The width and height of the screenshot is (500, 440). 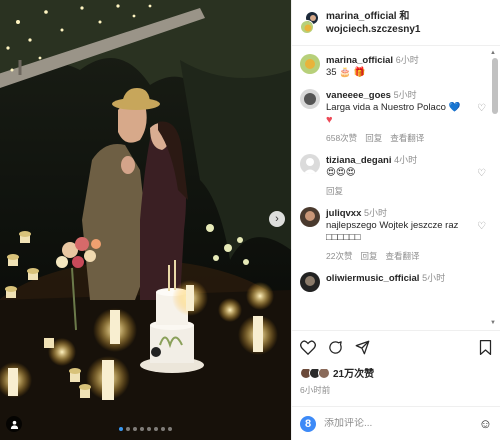 What do you see at coordinates (373, 23) in the screenshot?
I see `post-authors: marina_official 和 wojciech.szczesny1` at bounding box center [373, 23].